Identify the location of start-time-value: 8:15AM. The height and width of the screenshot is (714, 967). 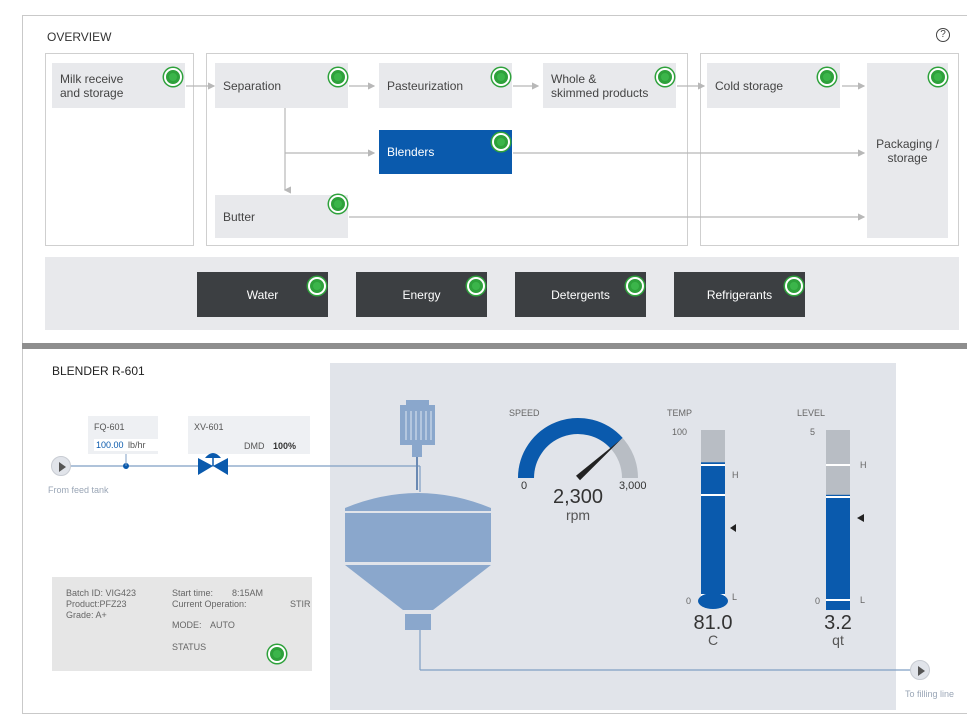
(248, 593).